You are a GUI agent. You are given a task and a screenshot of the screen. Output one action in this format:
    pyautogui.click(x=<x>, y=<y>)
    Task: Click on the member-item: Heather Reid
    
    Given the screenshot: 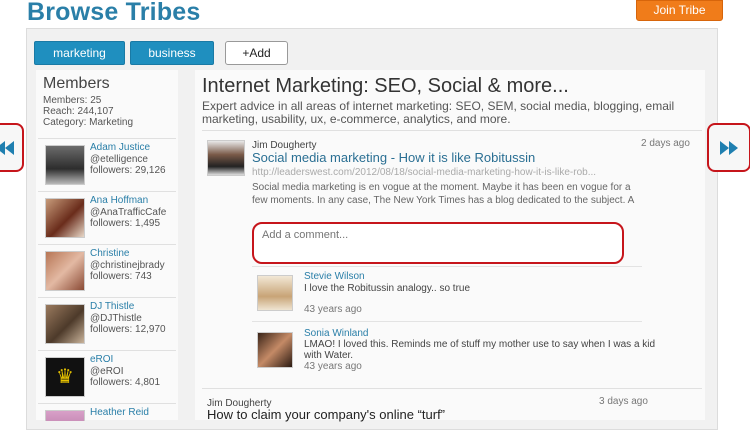 What is the action you would take?
    pyautogui.click(x=107, y=412)
    